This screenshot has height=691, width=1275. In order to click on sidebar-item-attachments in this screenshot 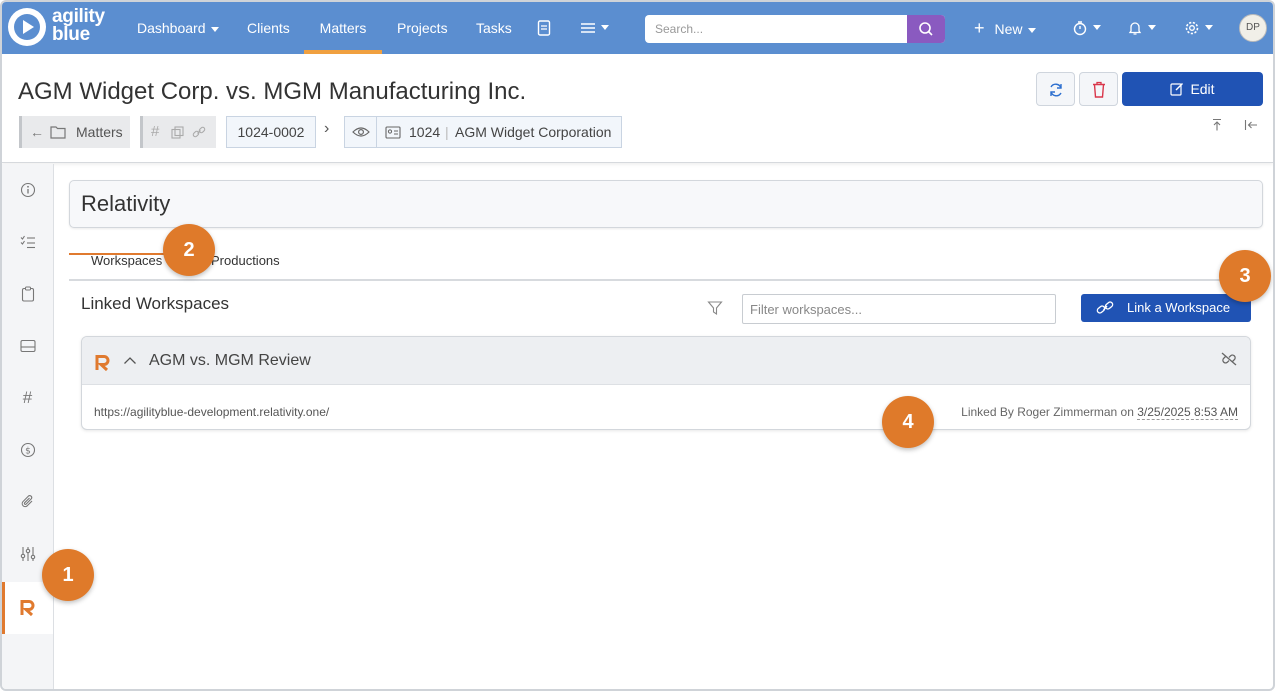, I will do `click(27, 502)`.